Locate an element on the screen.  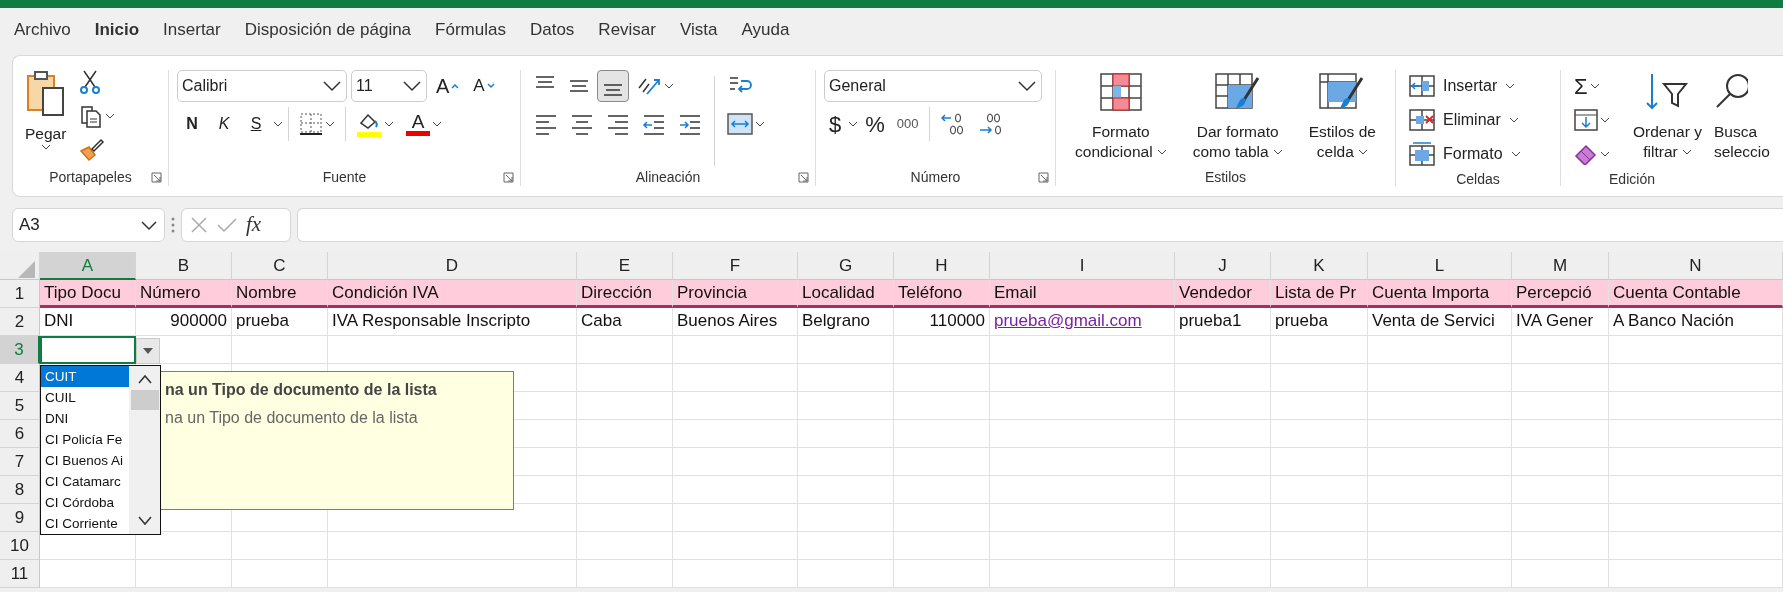
name-box: A3 is located at coordinates (88, 225).